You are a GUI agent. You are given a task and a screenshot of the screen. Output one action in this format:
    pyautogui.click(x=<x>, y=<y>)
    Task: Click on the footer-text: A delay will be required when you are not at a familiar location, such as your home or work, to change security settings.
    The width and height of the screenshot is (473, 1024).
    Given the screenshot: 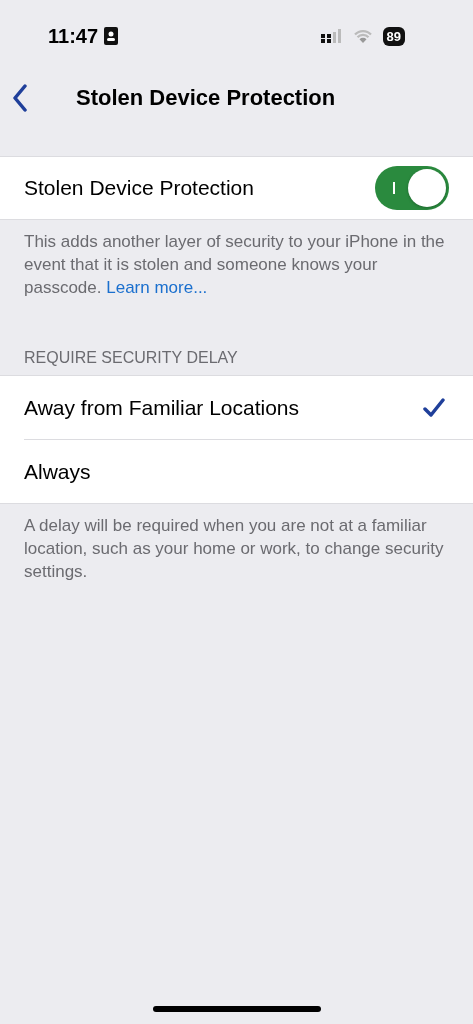 What is the action you would take?
    pyautogui.click(x=234, y=549)
    